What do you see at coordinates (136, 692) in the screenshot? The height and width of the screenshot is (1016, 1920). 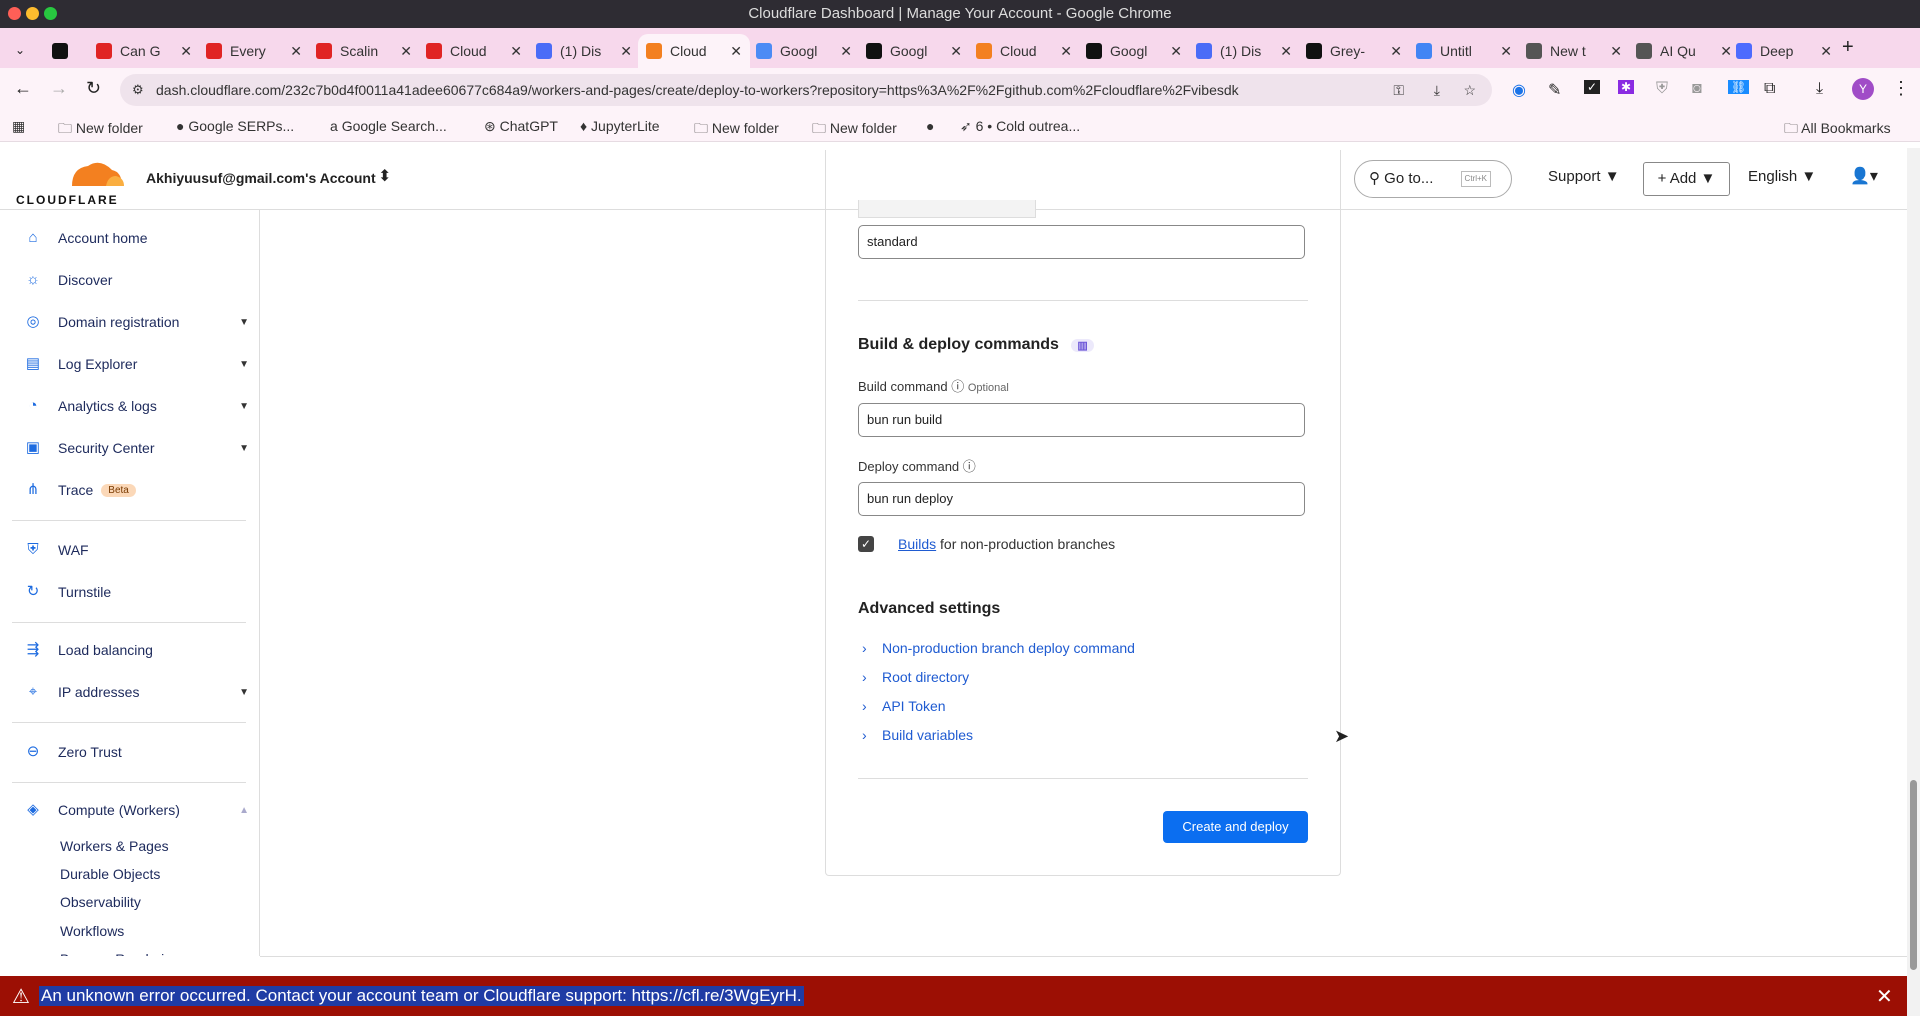 I see `sidebar-item: ⌖ IP addresses ▼` at bounding box center [136, 692].